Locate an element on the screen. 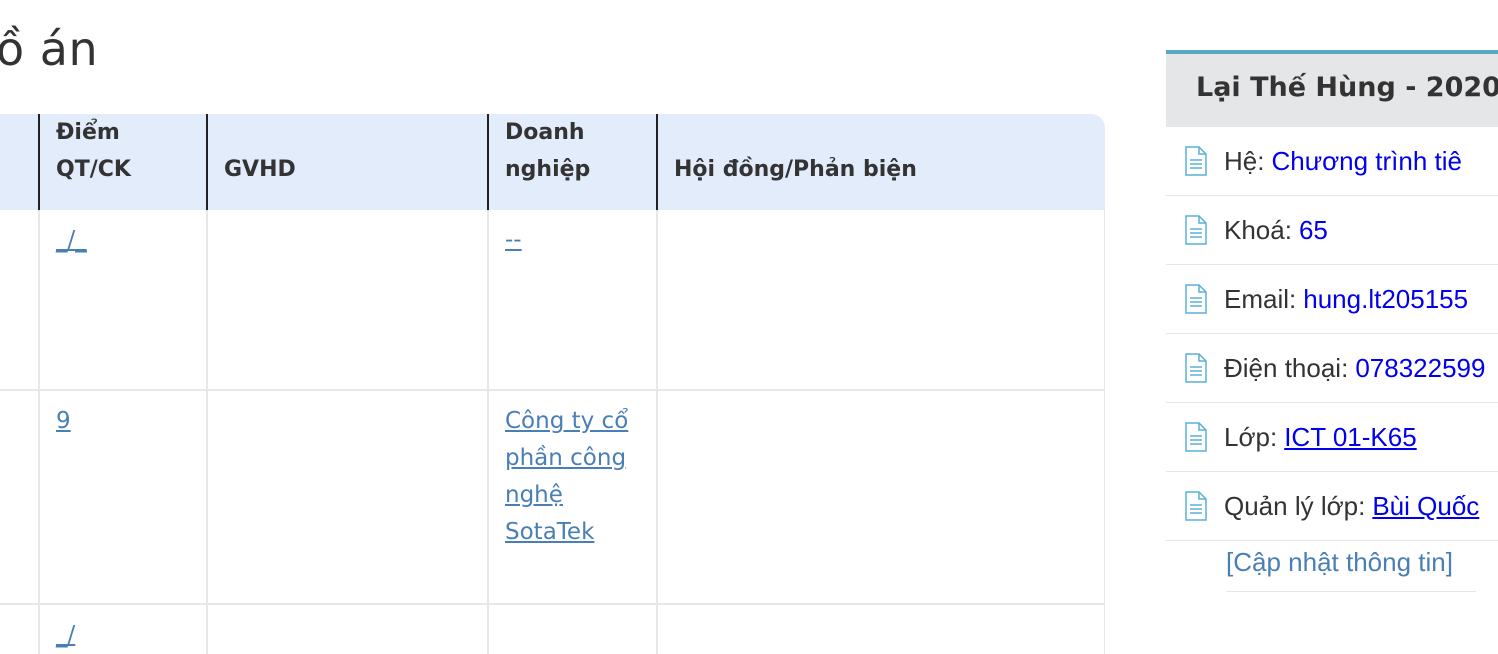 The height and width of the screenshot is (654, 1498). score-link: _/_ is located at coordinates (71, 240).